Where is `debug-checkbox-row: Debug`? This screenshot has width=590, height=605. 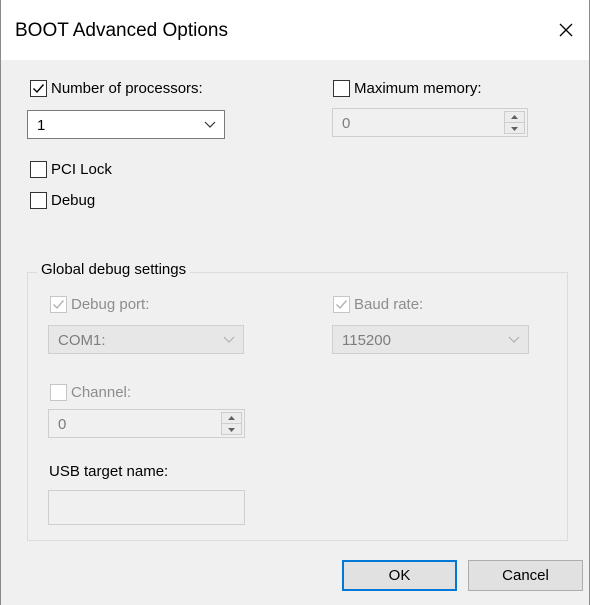
debug-checkbox-row: Debug is located at coordinates (62, 200).